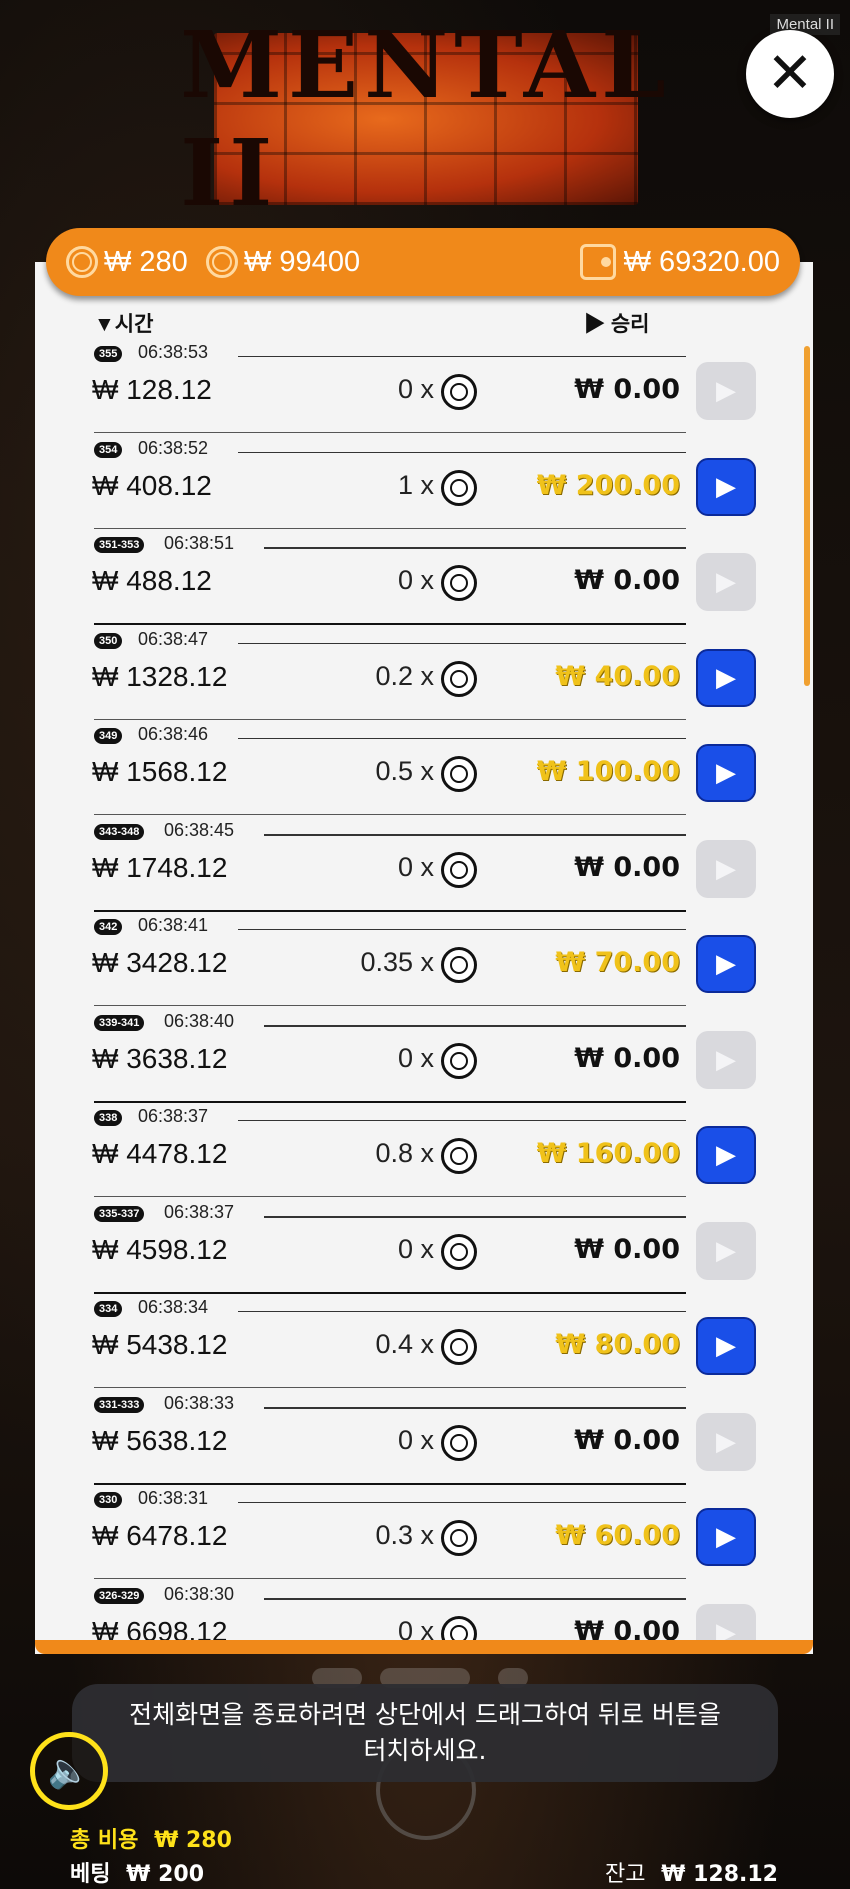 This screenshot has height=1889, width=850. What do you see at coordinates (404, 1535) in the screenshot?
I see `row-multiplier: 0.3 x` at bounding box center [404, 1535].